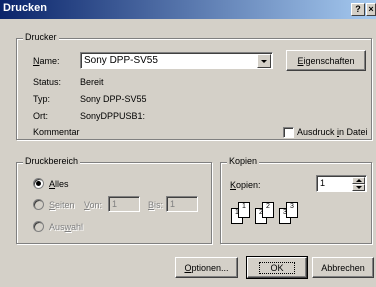 The width and height of the screenshot is (376, 287). I want to click on chevron-down-icon, so click(264, 61).